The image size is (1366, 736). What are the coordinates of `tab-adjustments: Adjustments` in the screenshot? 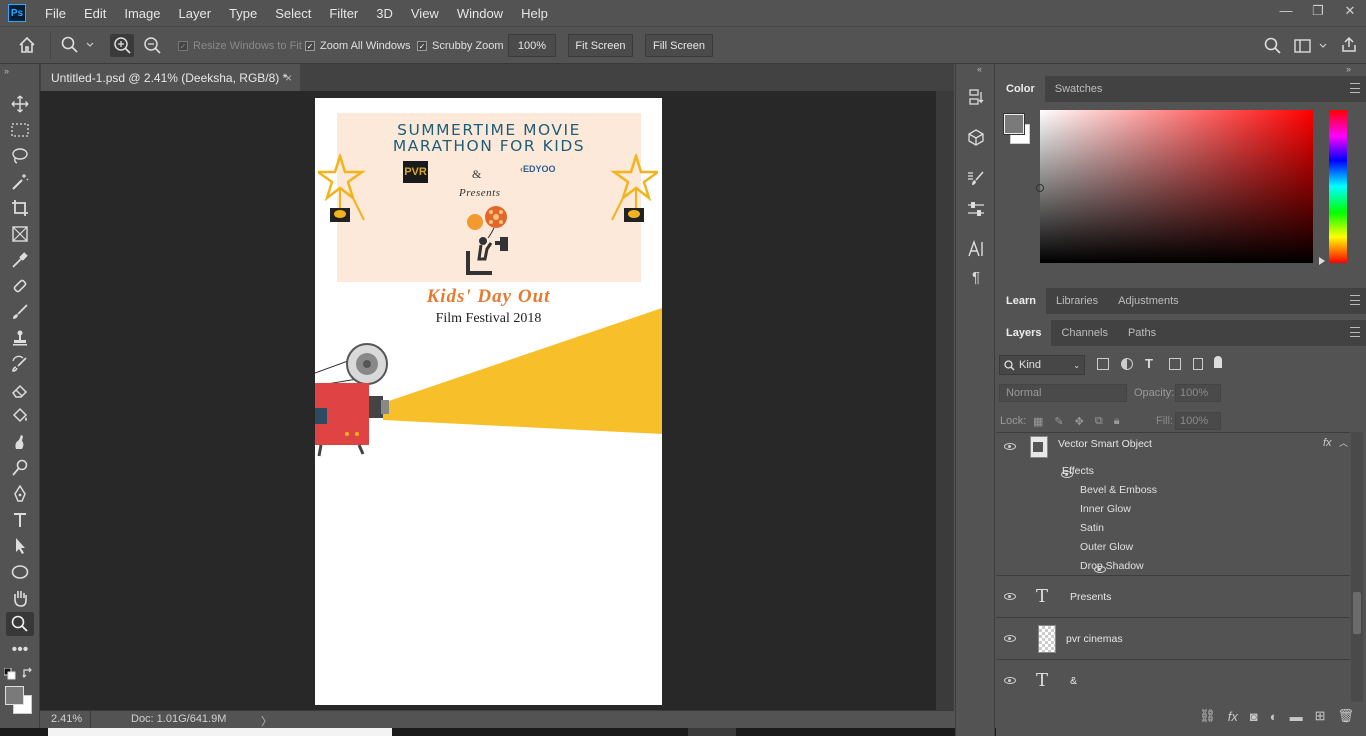 It's located at (1148, 301).